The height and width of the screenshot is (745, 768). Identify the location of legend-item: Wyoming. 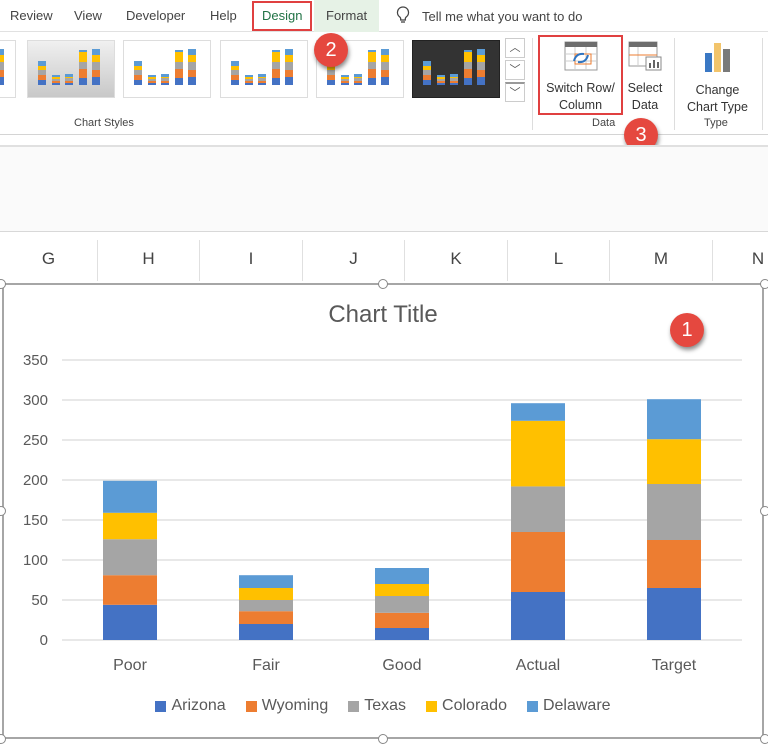
(287, 706).